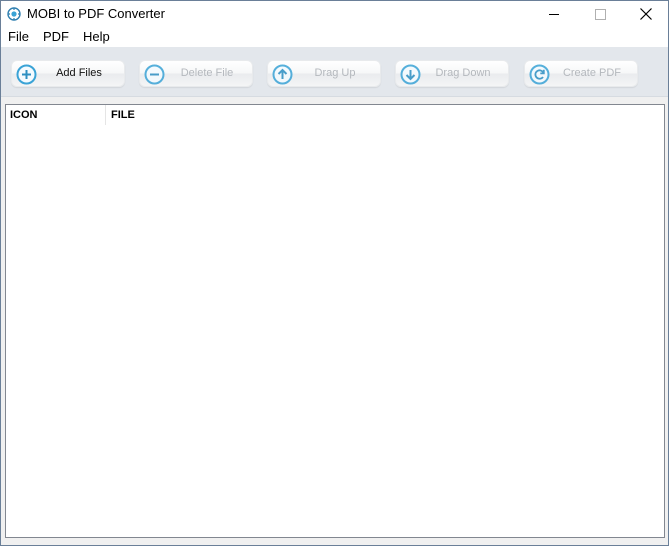 The width and height of the screenshot is (669, 546). What do you see at coordinates (334, 14) in the screenshot?
I see `title-bar: MOBI to PDF Converter` at bounding box center [334, 14].